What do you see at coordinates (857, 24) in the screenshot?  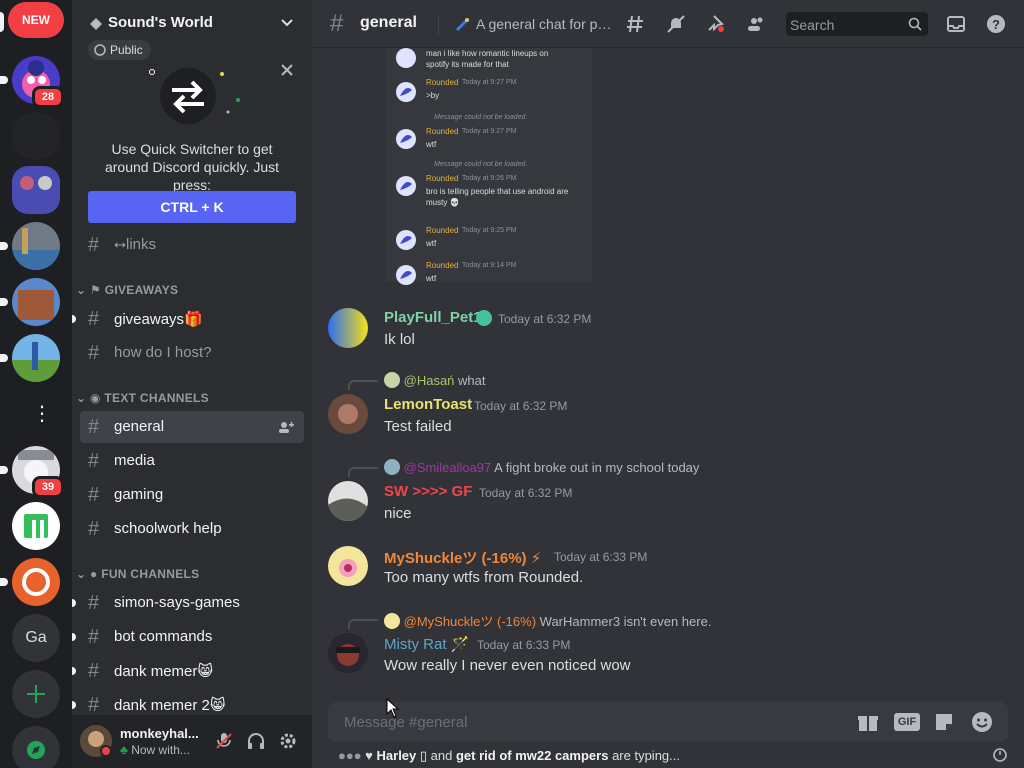 I see `search-box: Search` at bounding box center [857, 24].